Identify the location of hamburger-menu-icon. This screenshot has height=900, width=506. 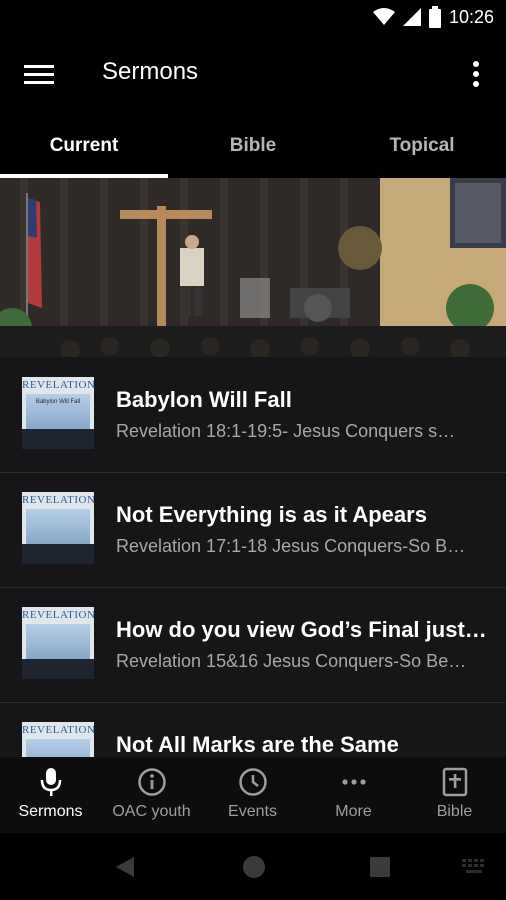
(39, 75).